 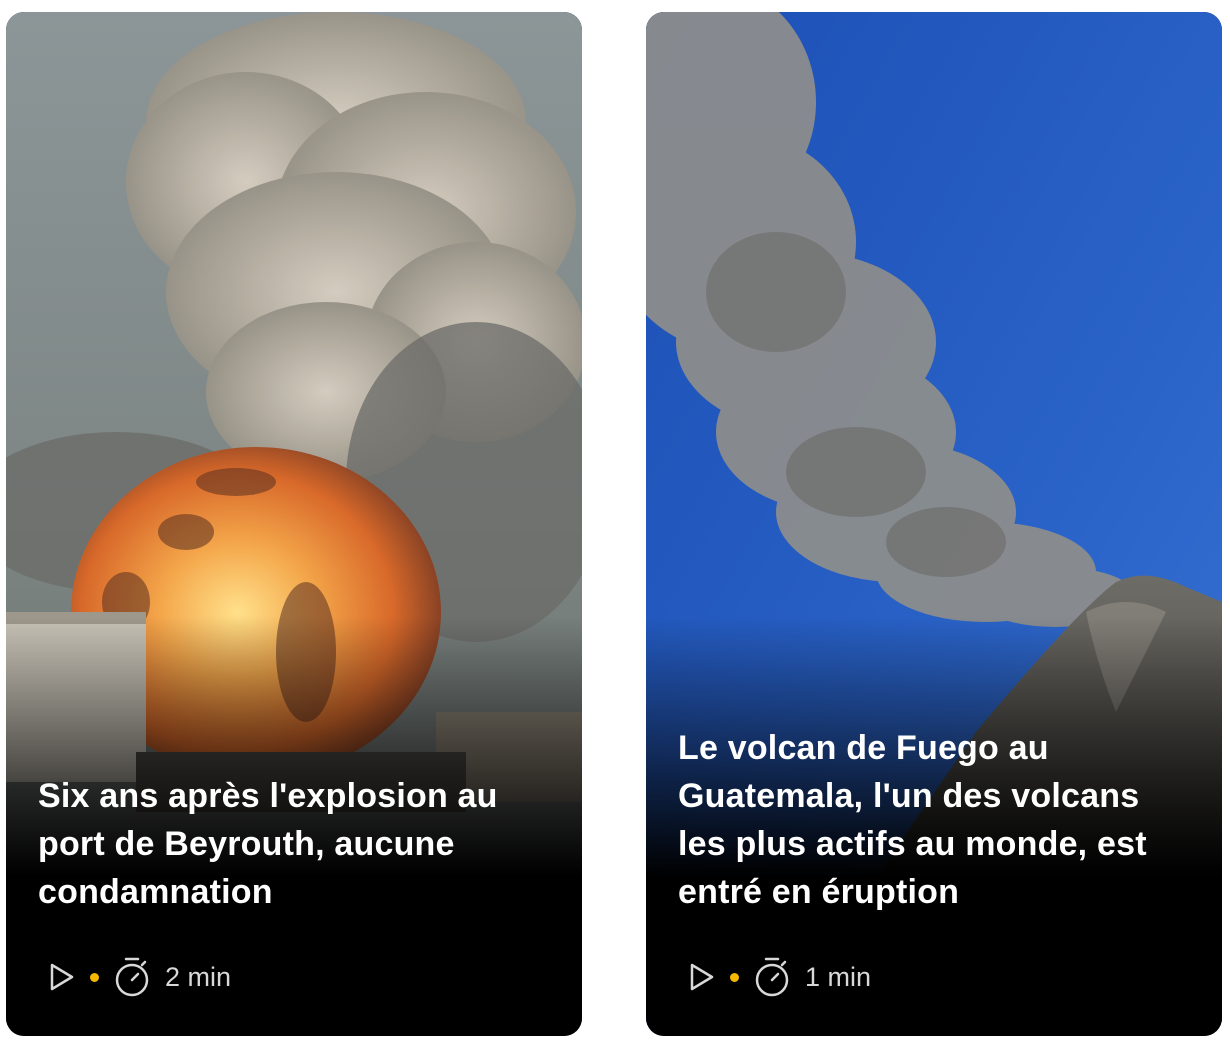 What do you see at coordinates (838, 976) in the screenshot?
I see `duration-label: 1 min` at bounding box center [838, 976].